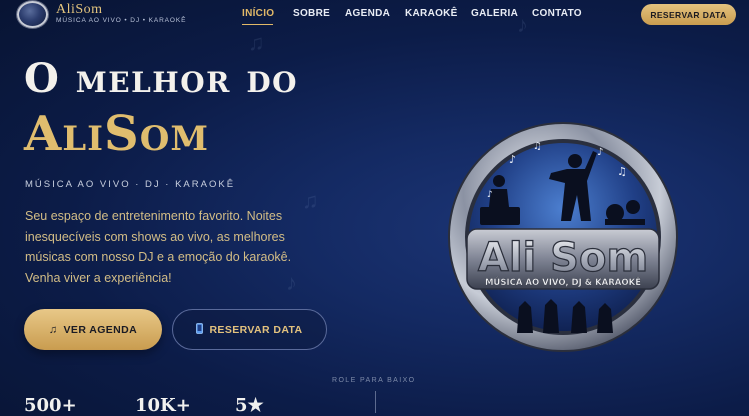  What do you see at coordinates (121, 20) in the screenshot?
I see `brand-tagline: MÚSICA AO VIVO • DJ • KARAOKÊ` at bounding box center [121, 20].